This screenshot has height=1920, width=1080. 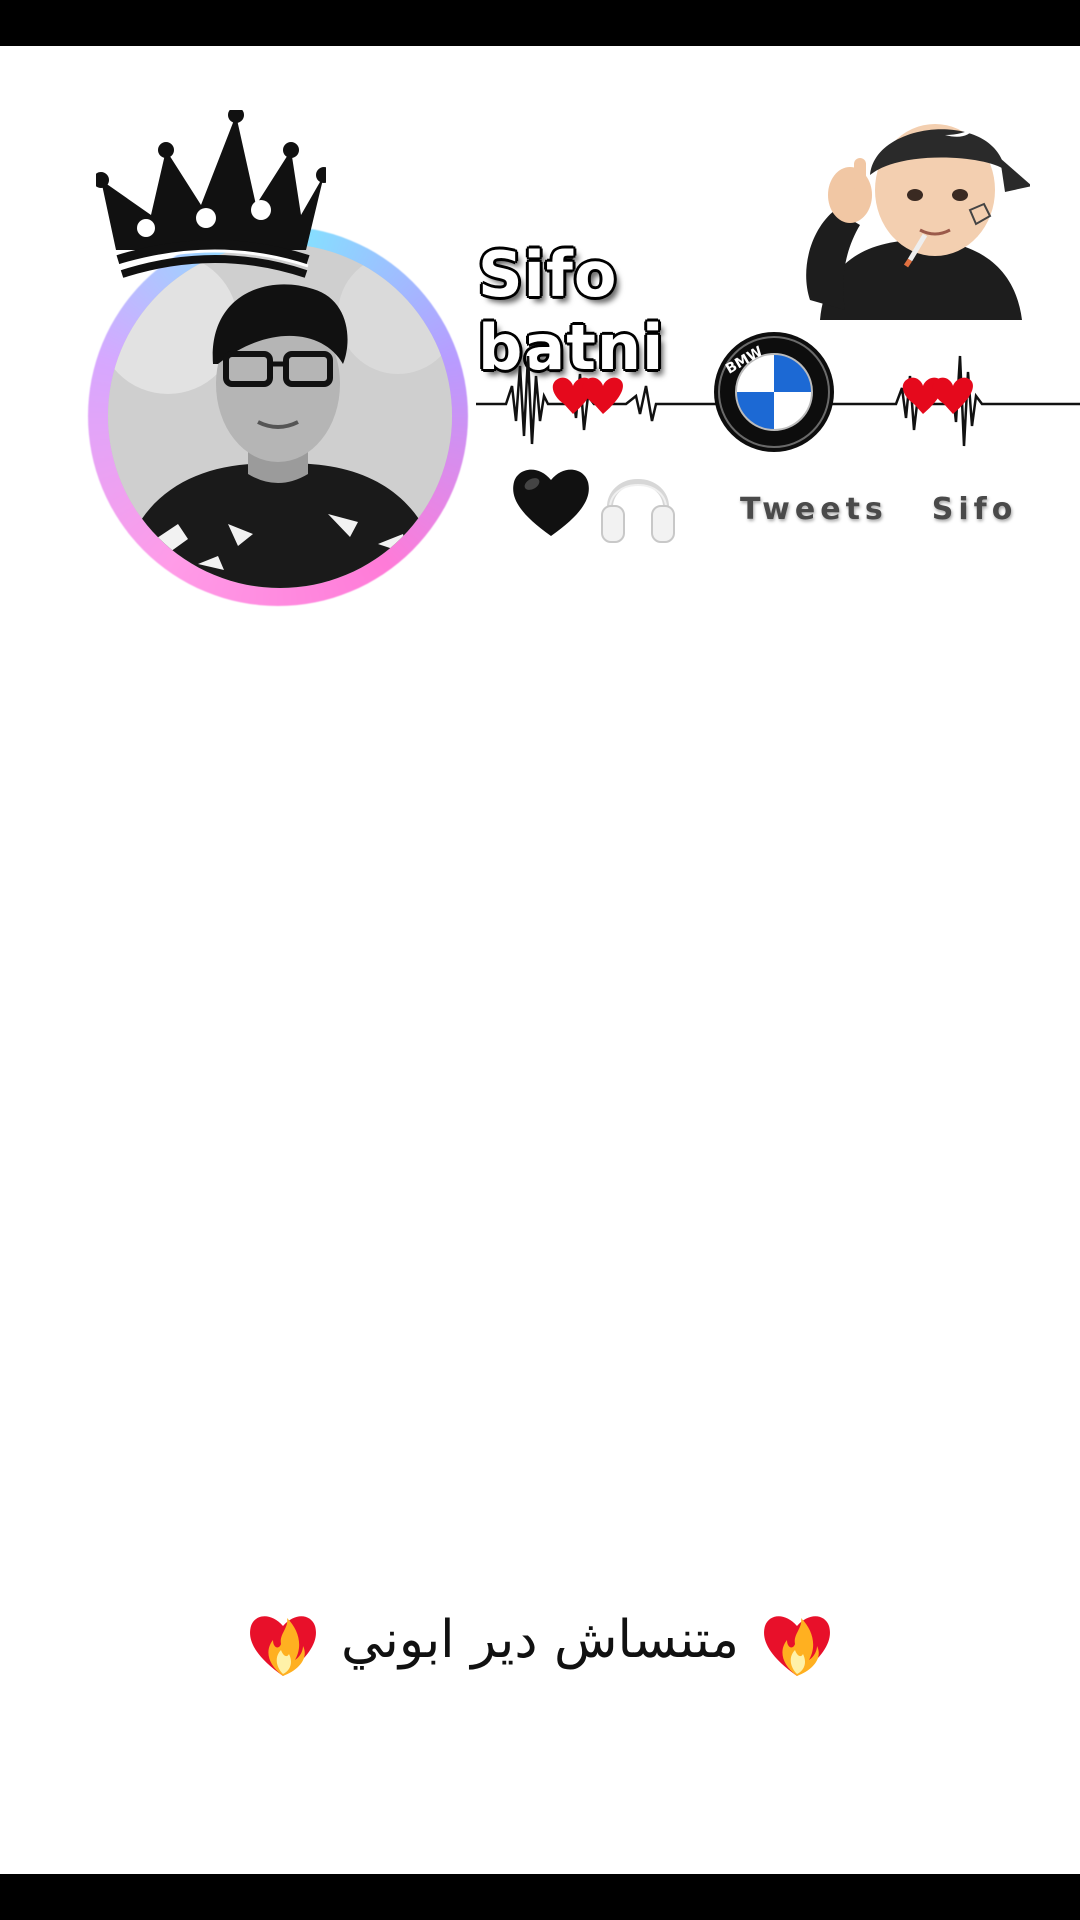 I want to click on heartbeat-line: BMW, so click(x=778, y=392).